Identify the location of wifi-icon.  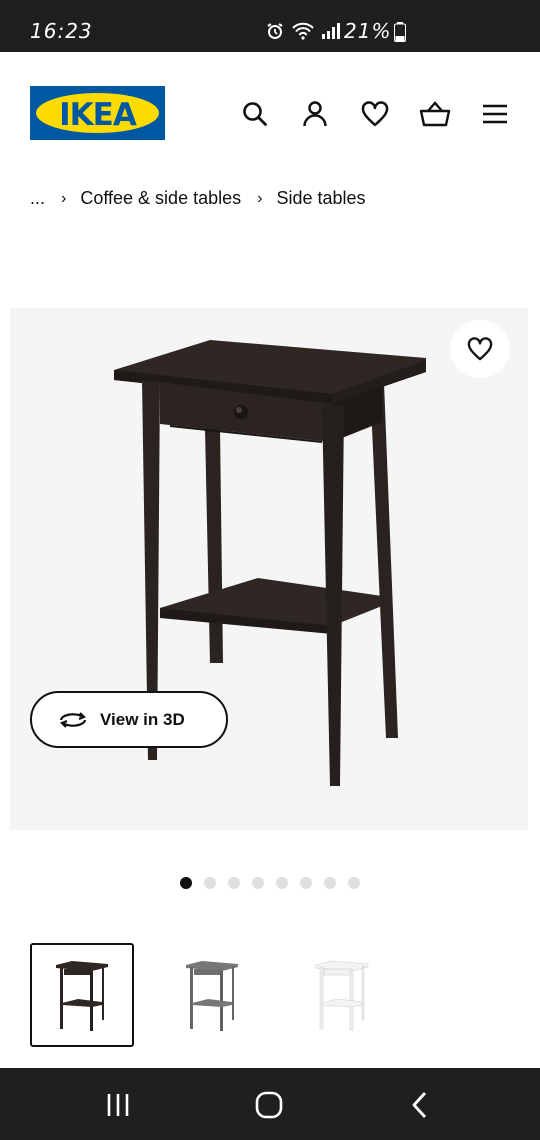
(303, 31).